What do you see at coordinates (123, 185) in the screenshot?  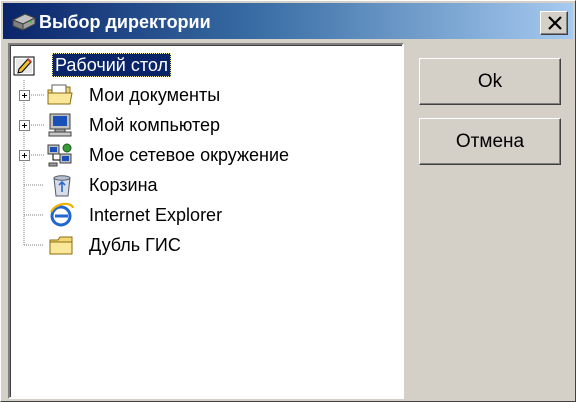 I see `tree-node-recycle-bin: Корзина` at bounding box center [123, 185].